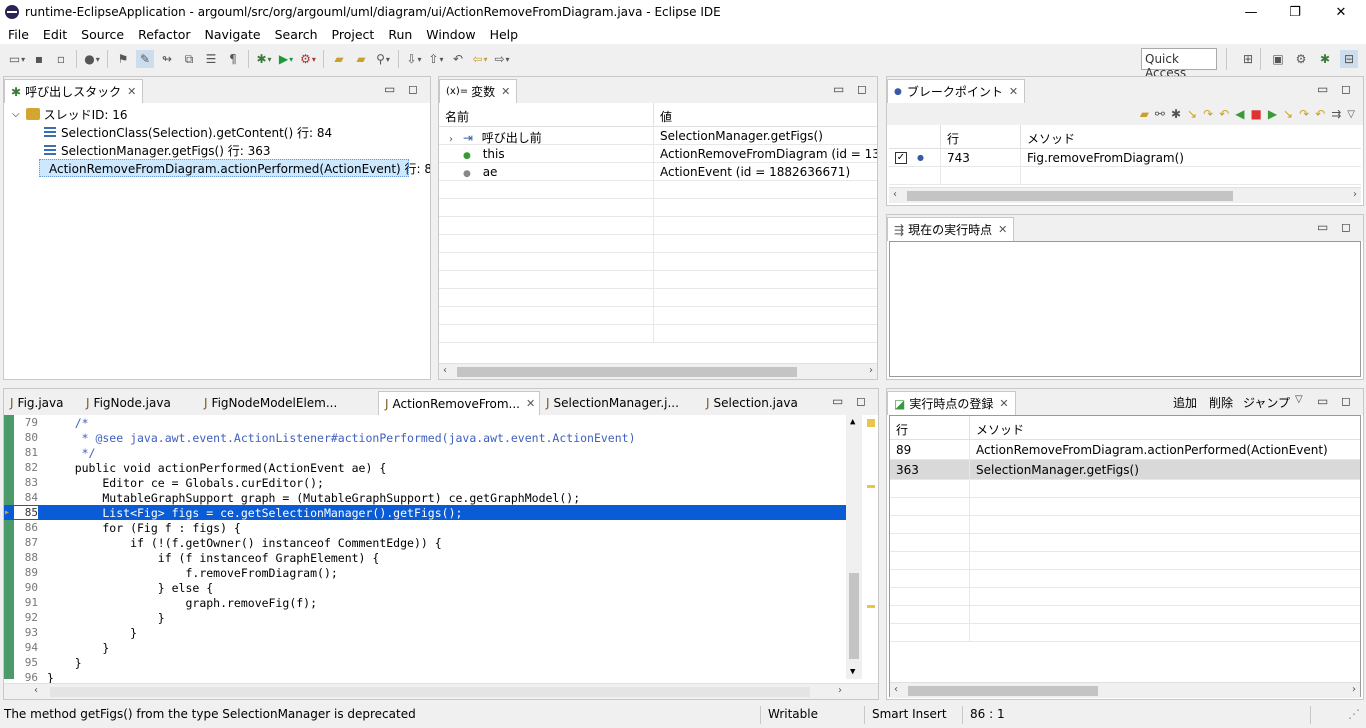  I want to click on view-menu-icon: ▽, so click(1299, 399).